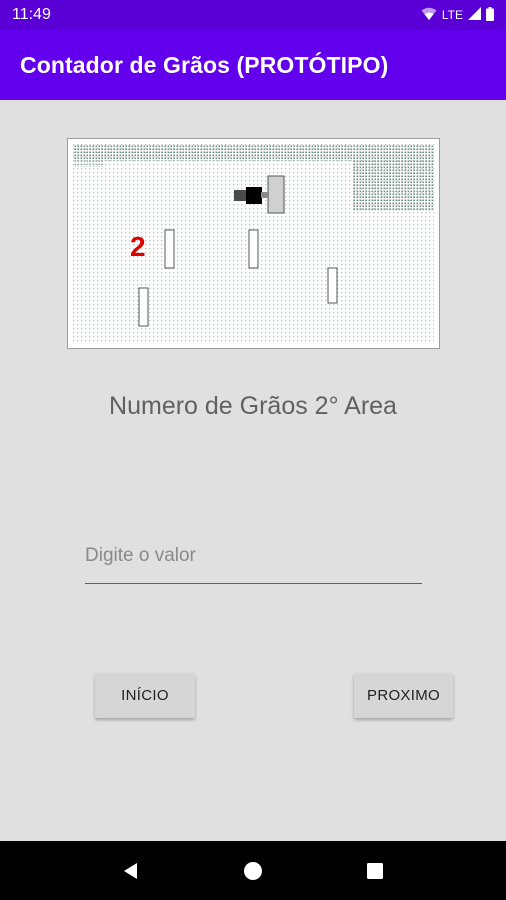 This screenshot has width=506, height=900. Describe the element at coordinates (276, 194) in the screenshot. I see `active-cell` at that location.